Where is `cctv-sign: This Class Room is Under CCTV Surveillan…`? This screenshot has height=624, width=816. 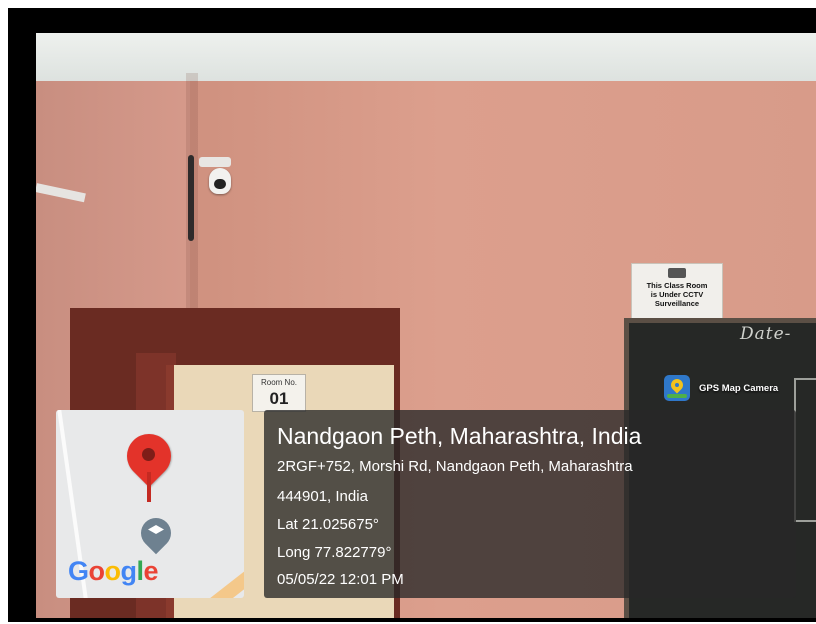
cctv-sign: This Class Room is Under CCTV Surveillan… is located at coordinates (677, 291).